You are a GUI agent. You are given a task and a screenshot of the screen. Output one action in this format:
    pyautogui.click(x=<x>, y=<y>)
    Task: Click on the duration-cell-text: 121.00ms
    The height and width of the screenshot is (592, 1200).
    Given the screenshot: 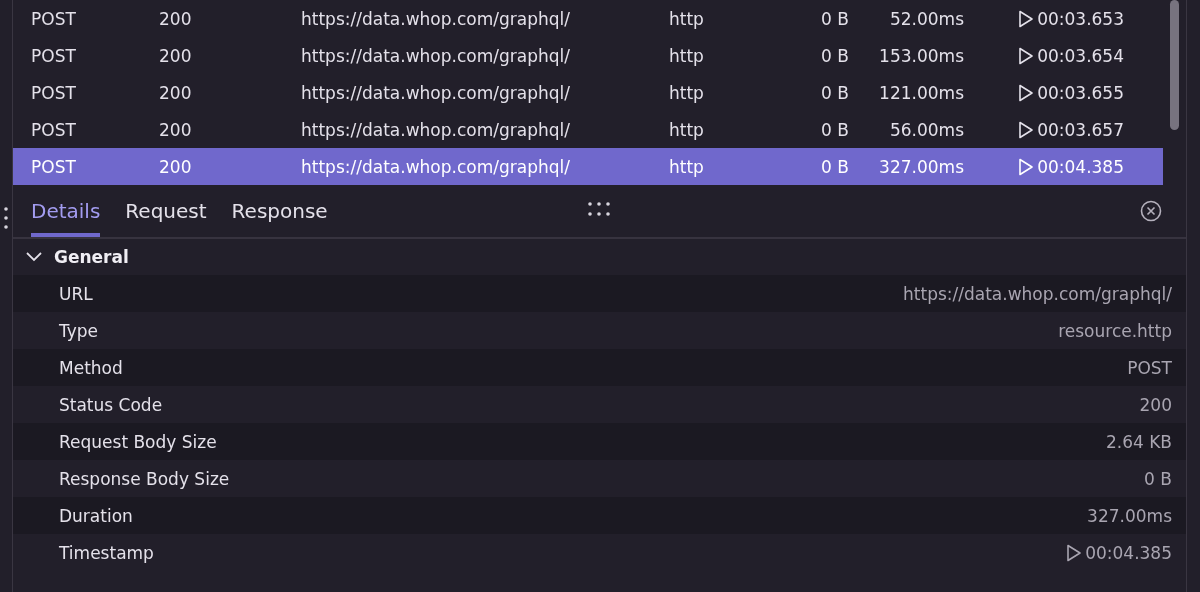 What is the action you would take?
    pyautogui.click(x=921, y=92)
    